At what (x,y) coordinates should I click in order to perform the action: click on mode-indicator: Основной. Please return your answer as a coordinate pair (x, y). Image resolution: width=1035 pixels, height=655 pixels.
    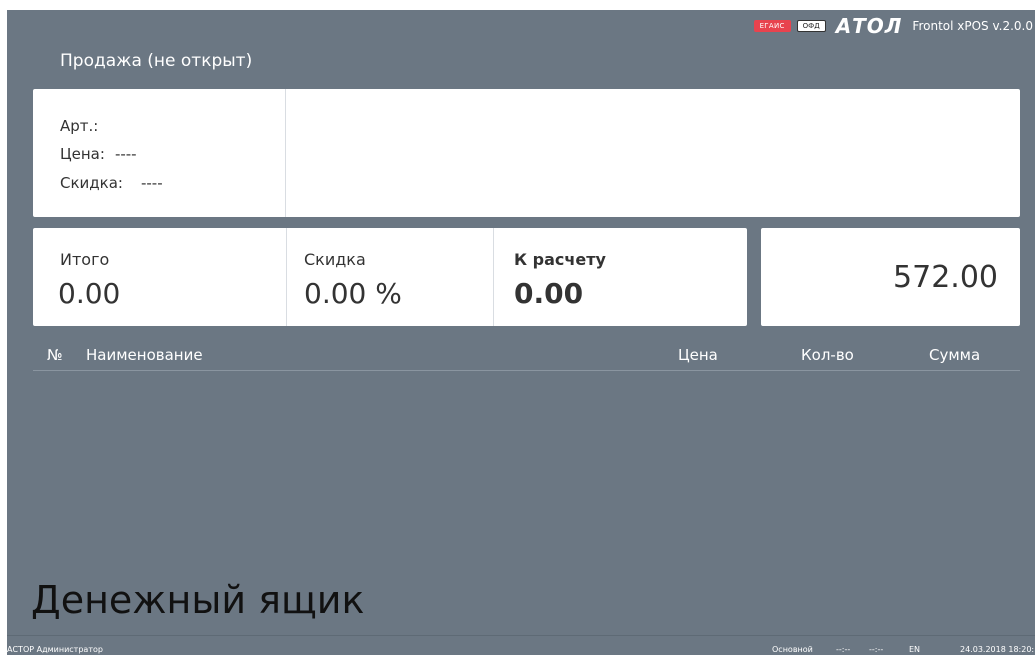
    Looking at the image, I should click on (792, 649).